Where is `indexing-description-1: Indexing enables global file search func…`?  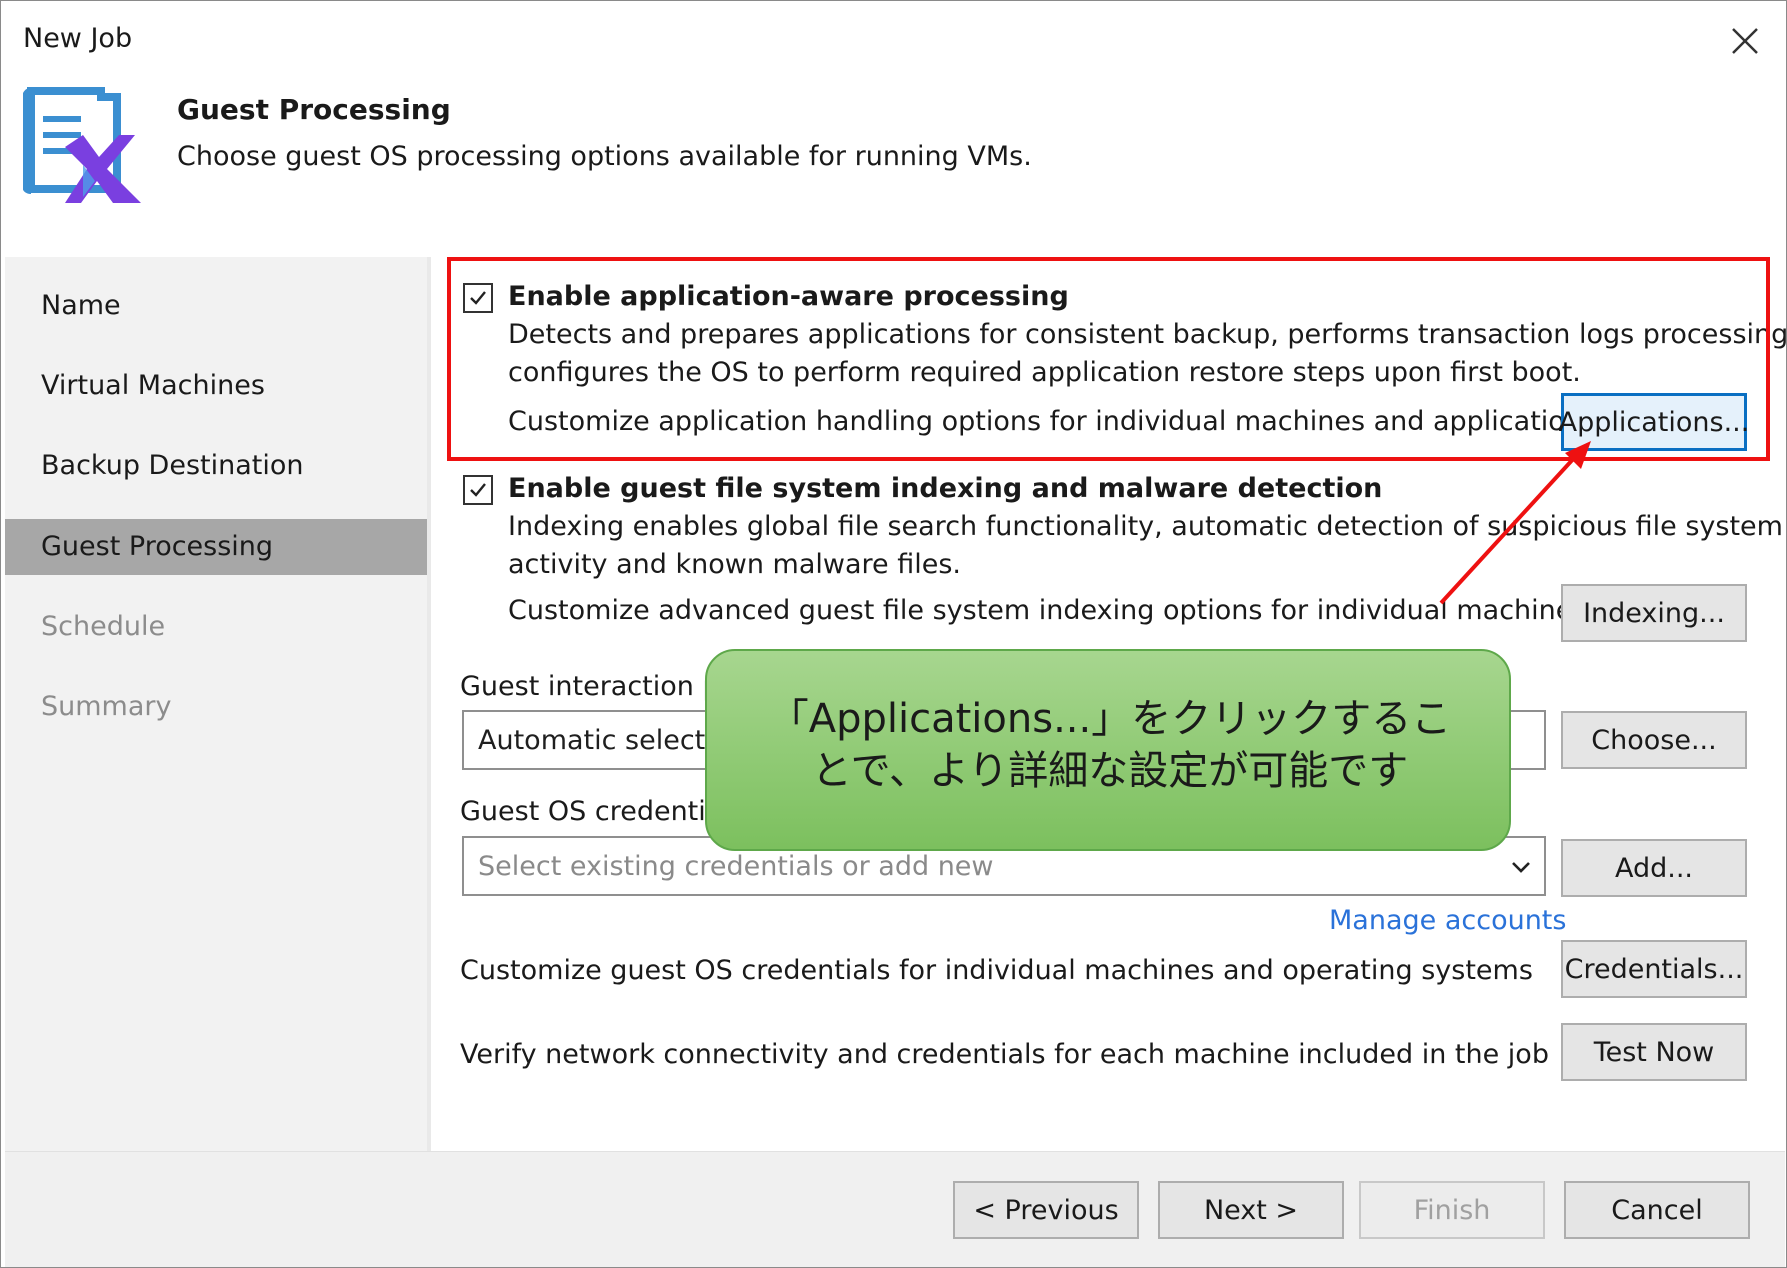 indexing-description-1: Indexing enables global file search func… is located at coordinates (1145, 526).